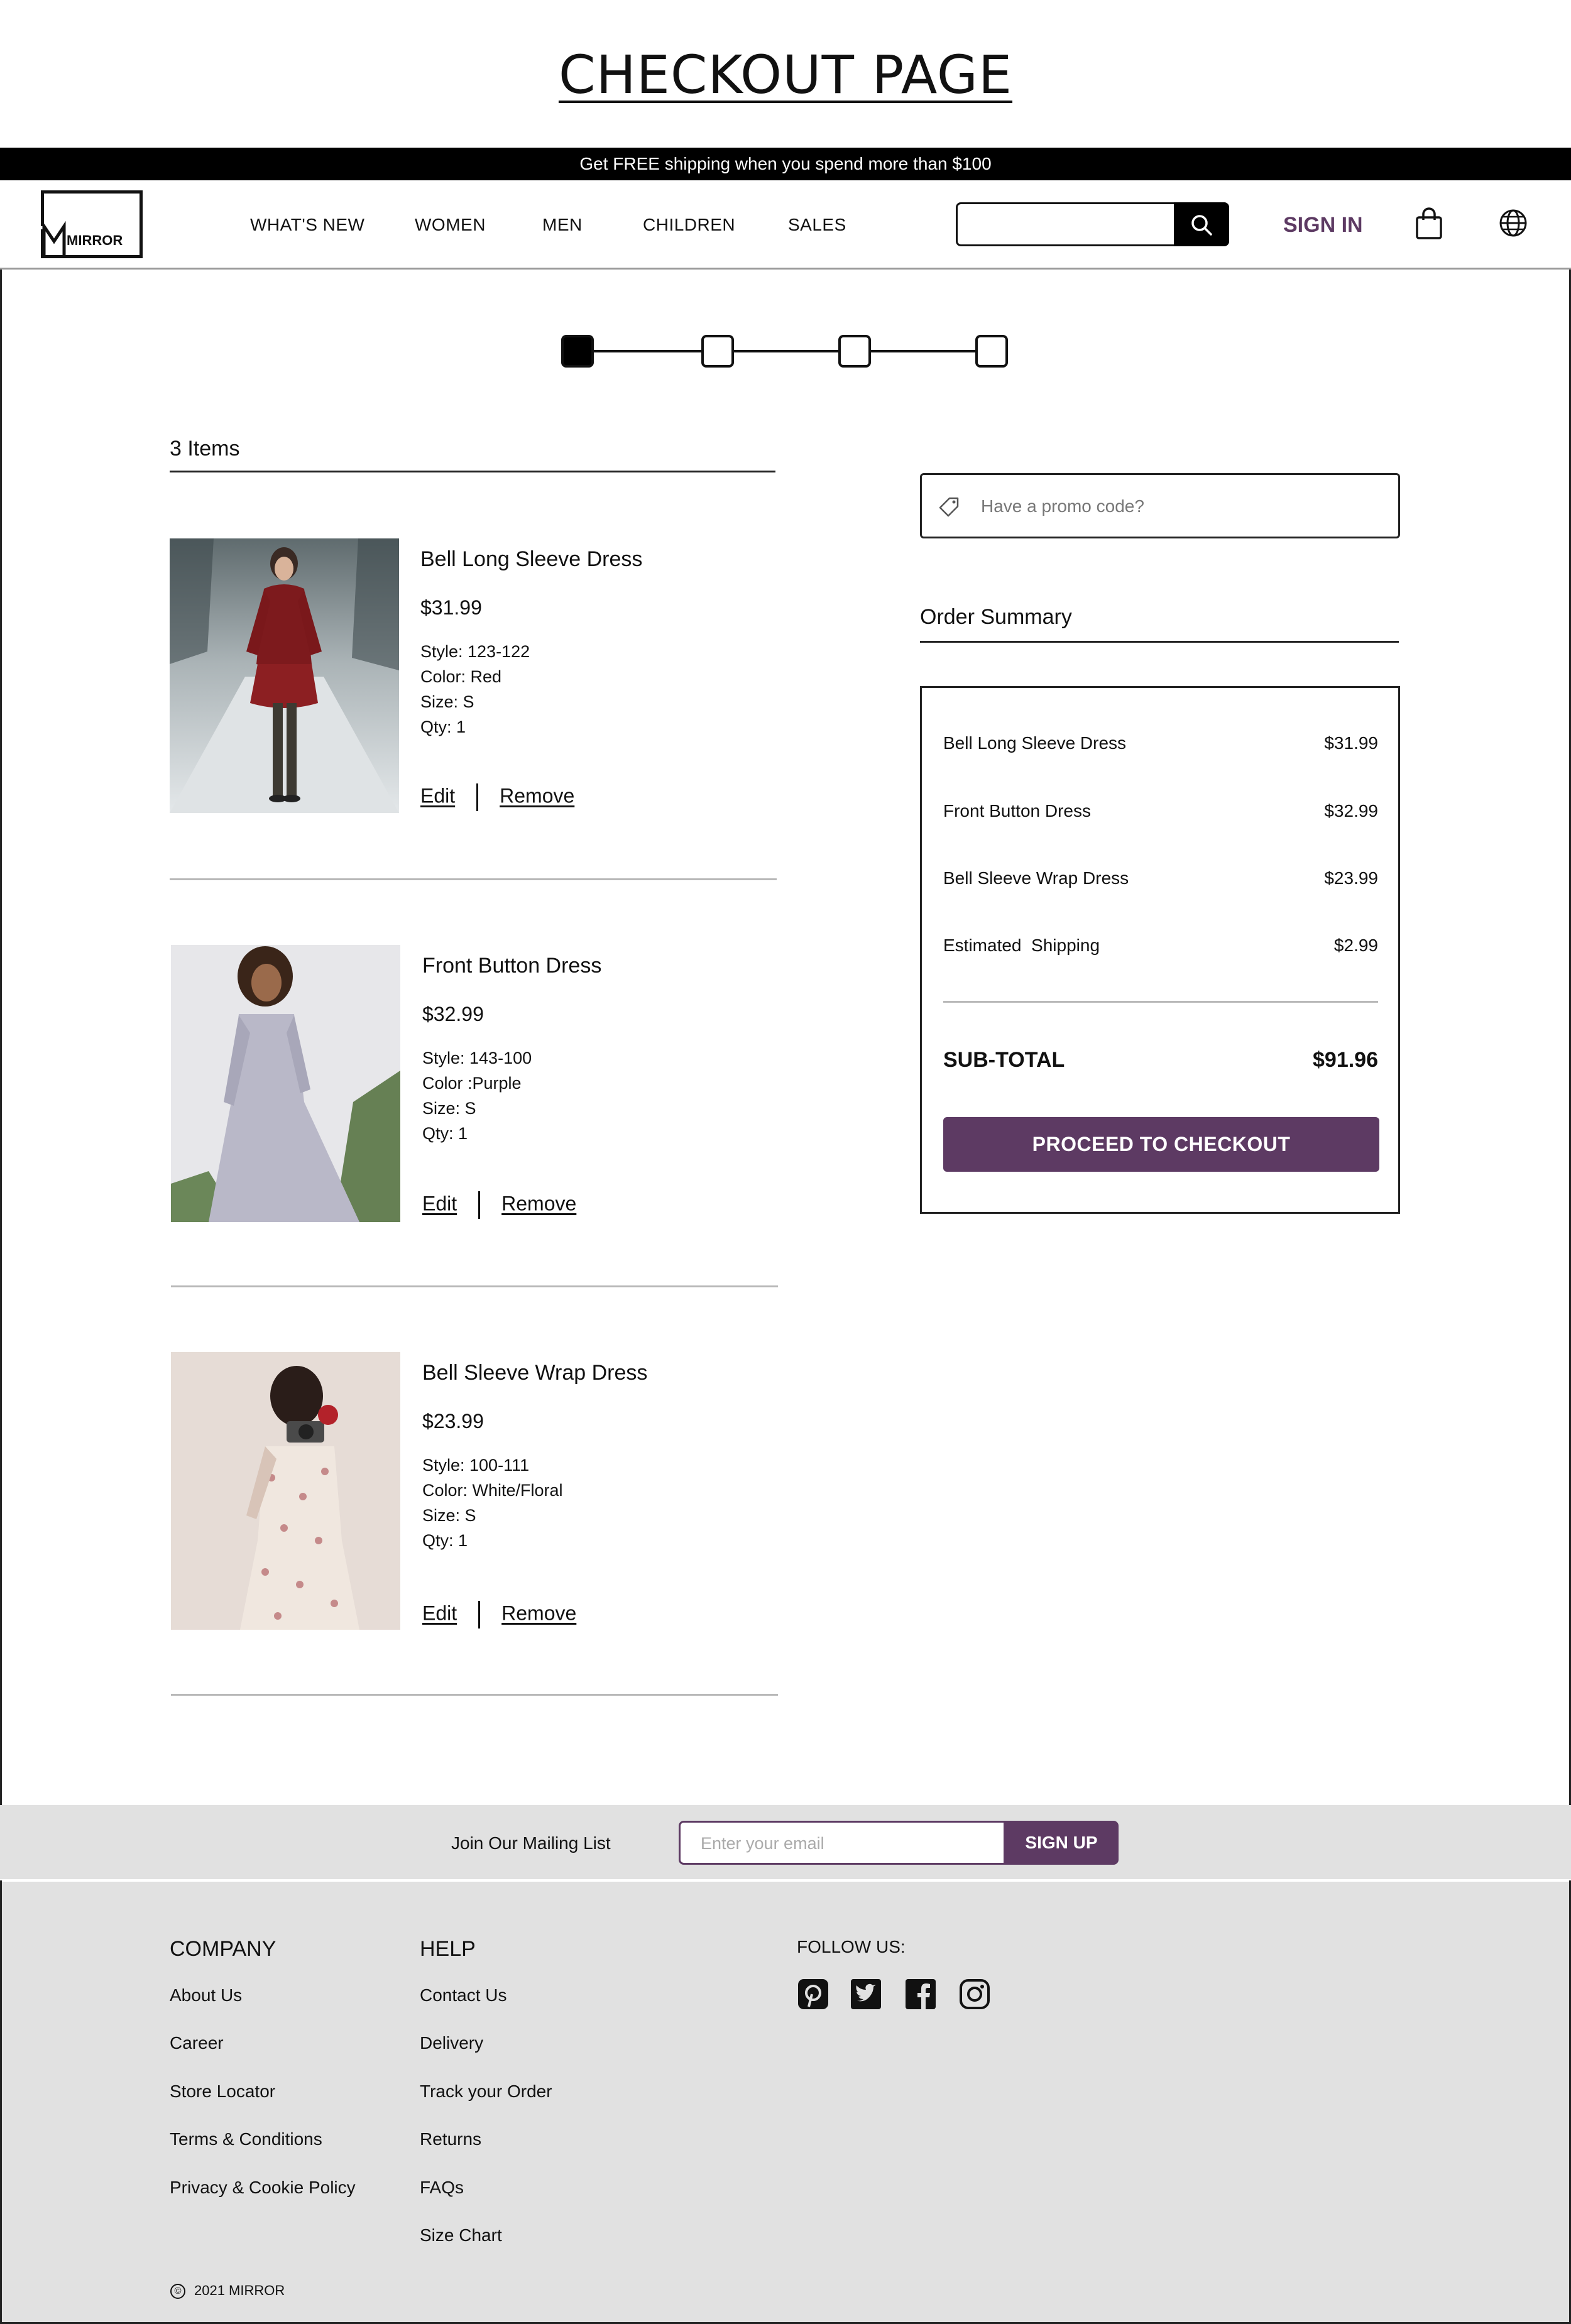  I want to click on product-color: Color :Purple, so click(472, 1083).